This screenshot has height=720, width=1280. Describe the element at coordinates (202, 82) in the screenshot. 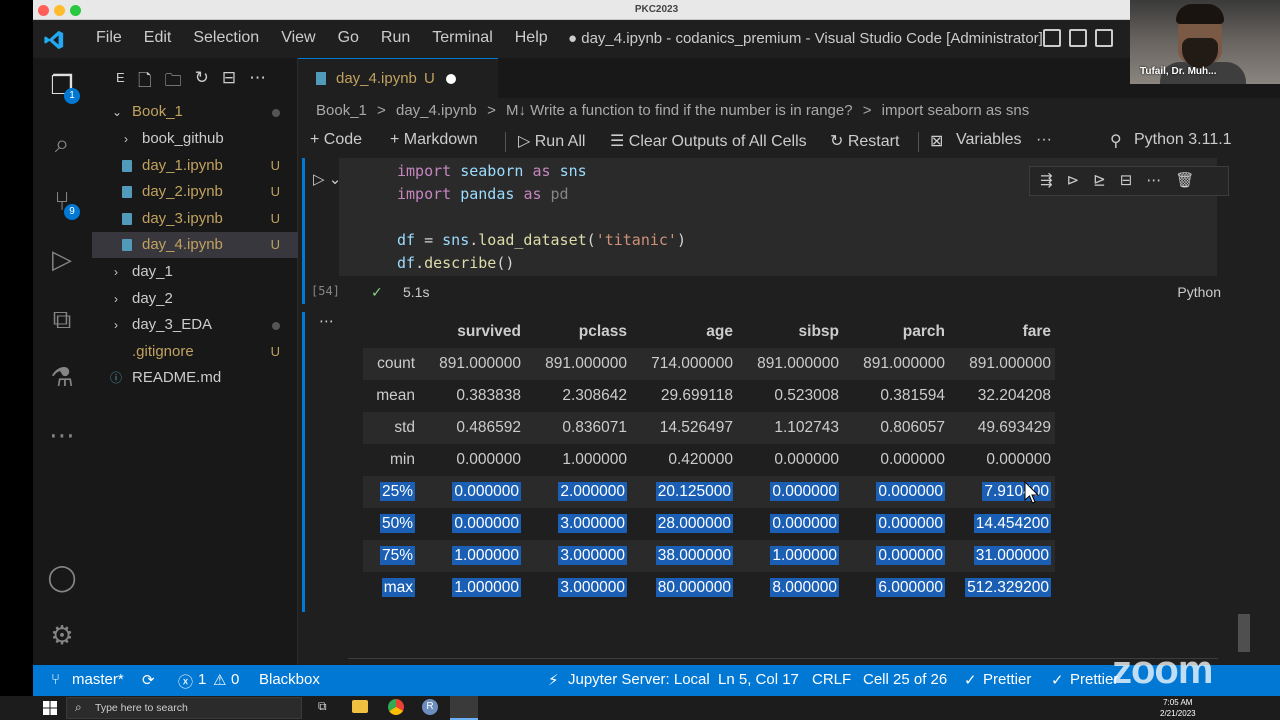

I see `refresh-icon: ↻` at that location.